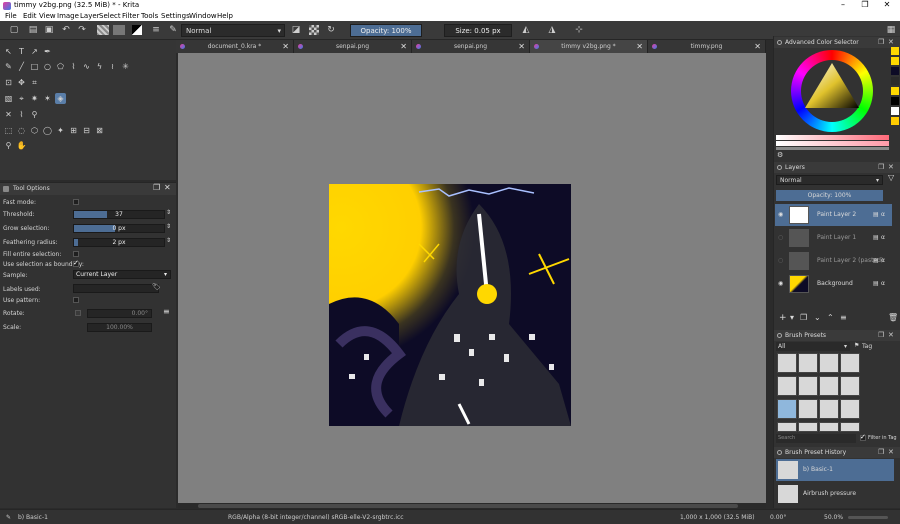  I want to click on filter-in-tag-checkbox, so click(863, 437).